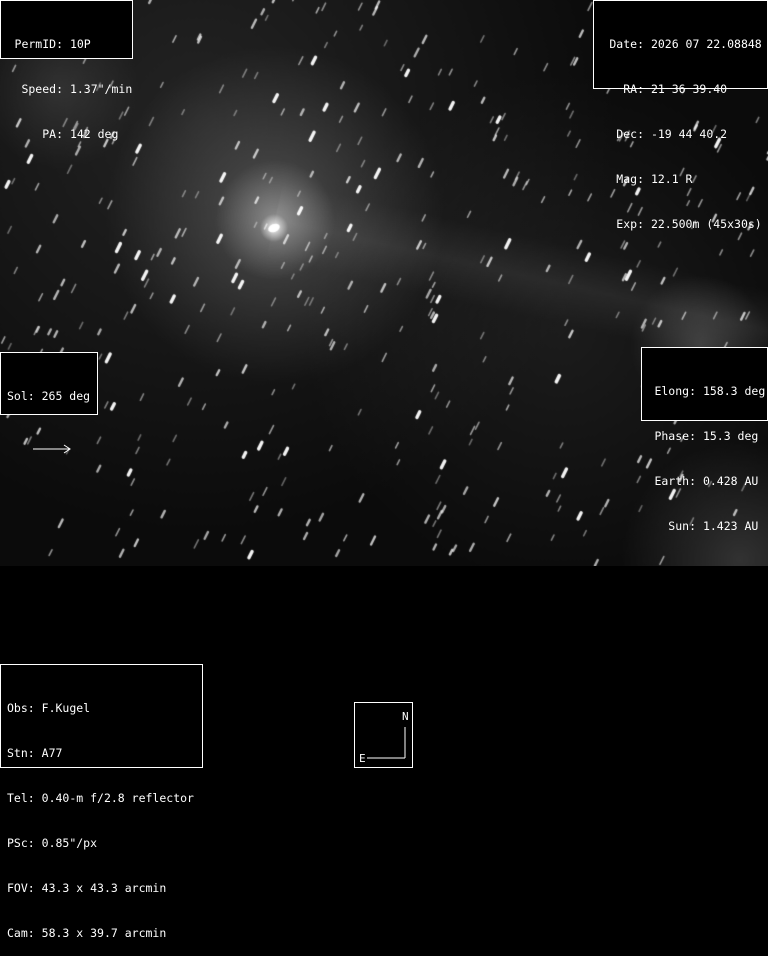 Image resolution: width=768 pixels, height=956 pixels. I want to click on info-key: PSc:, so click(21, 843).